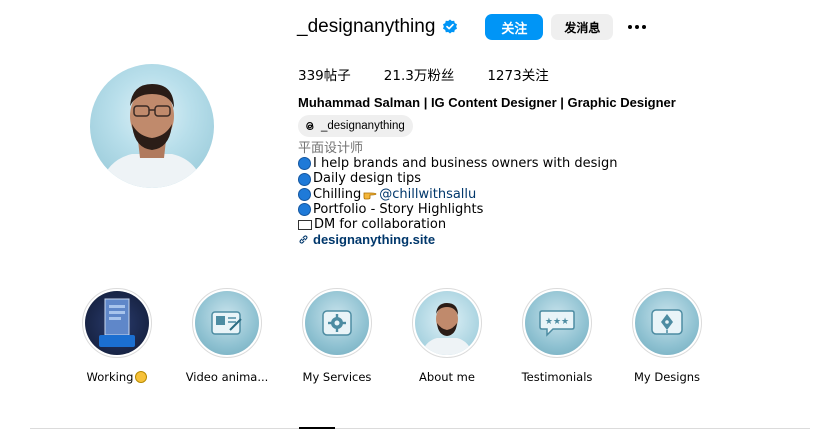 The height and width of the screenshot is (430, 835). What do you see at coordinates (637, 27) in the screenshot?
I see `more-options-icon` at bounding box center [637, 27].